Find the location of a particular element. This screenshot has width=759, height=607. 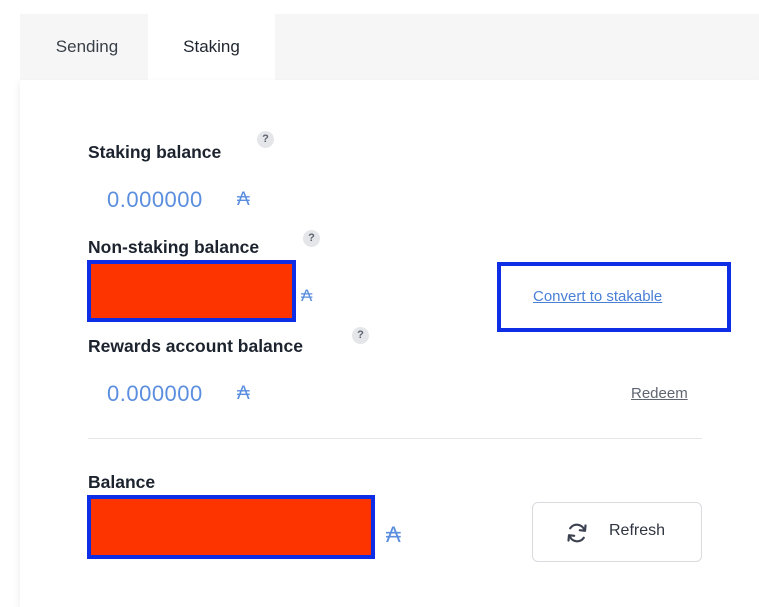

non-staking-balance-label: Non-staking balance is located at coordinates (174, 247).